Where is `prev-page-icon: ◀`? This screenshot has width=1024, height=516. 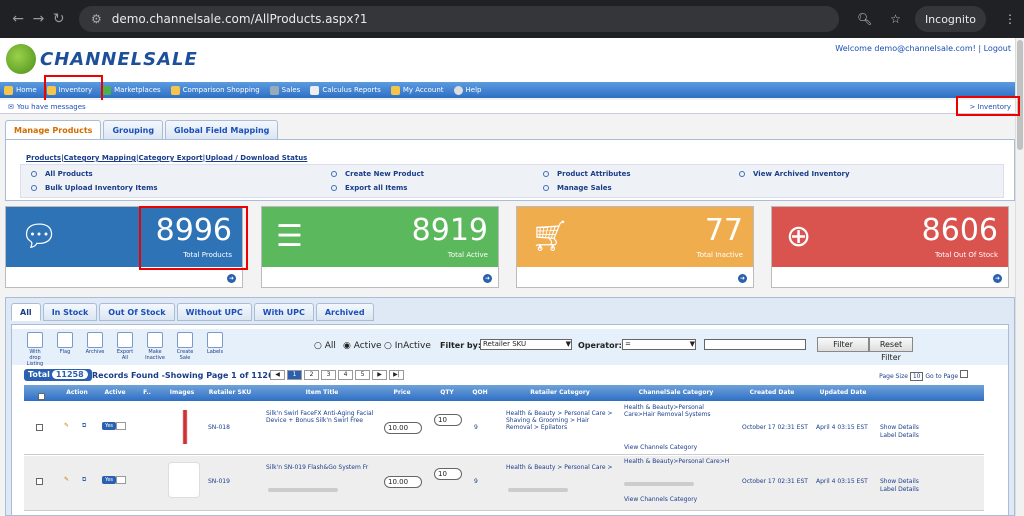 prev-page-icon: ◀ is located at coordinates (277, 375).